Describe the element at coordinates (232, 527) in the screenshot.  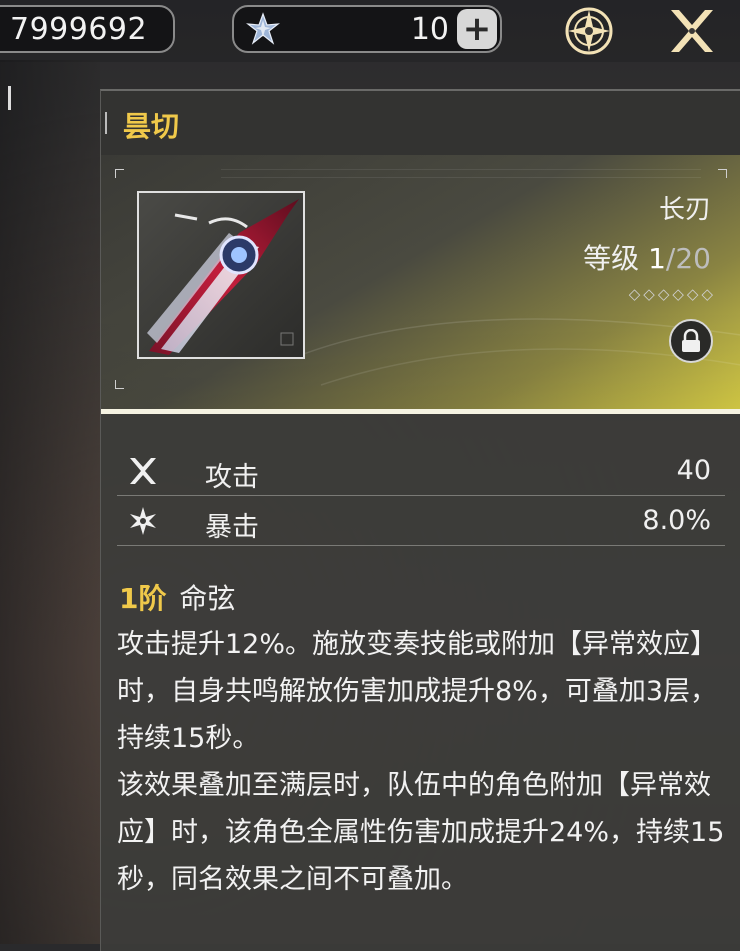
I see `stat-name: 暴击` at that location.